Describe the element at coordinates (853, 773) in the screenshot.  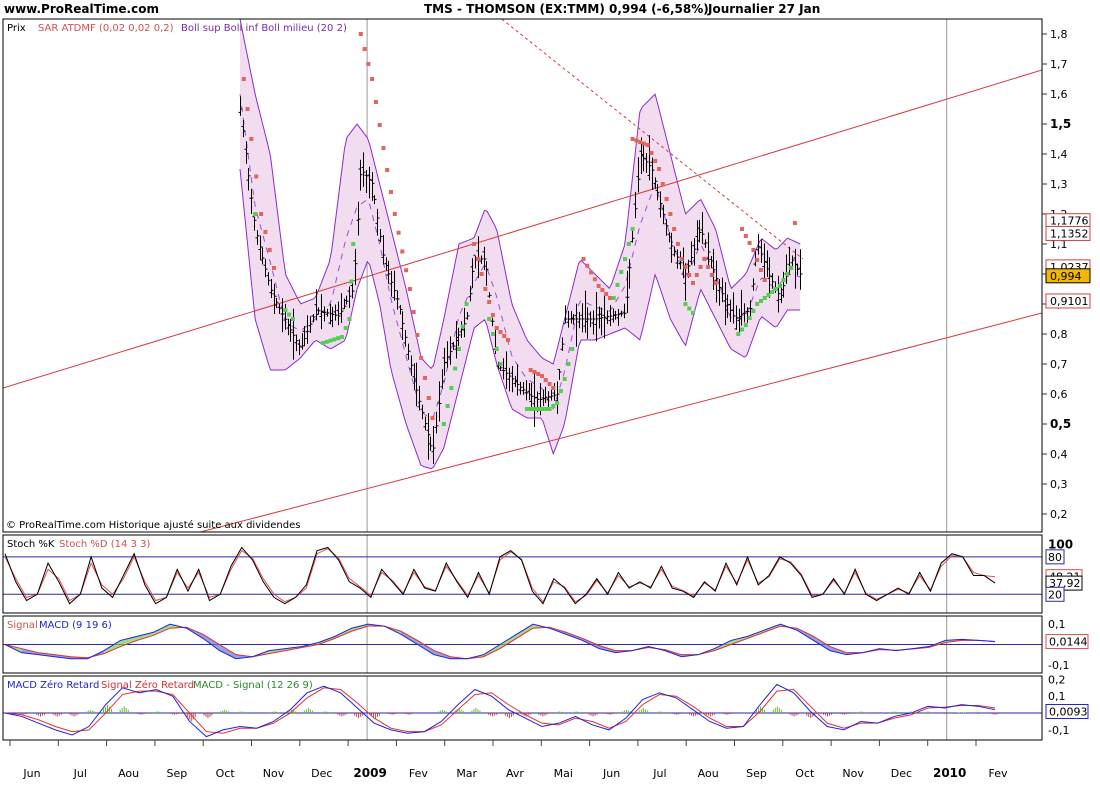
I see `time-axis-label: Nov` at that location.